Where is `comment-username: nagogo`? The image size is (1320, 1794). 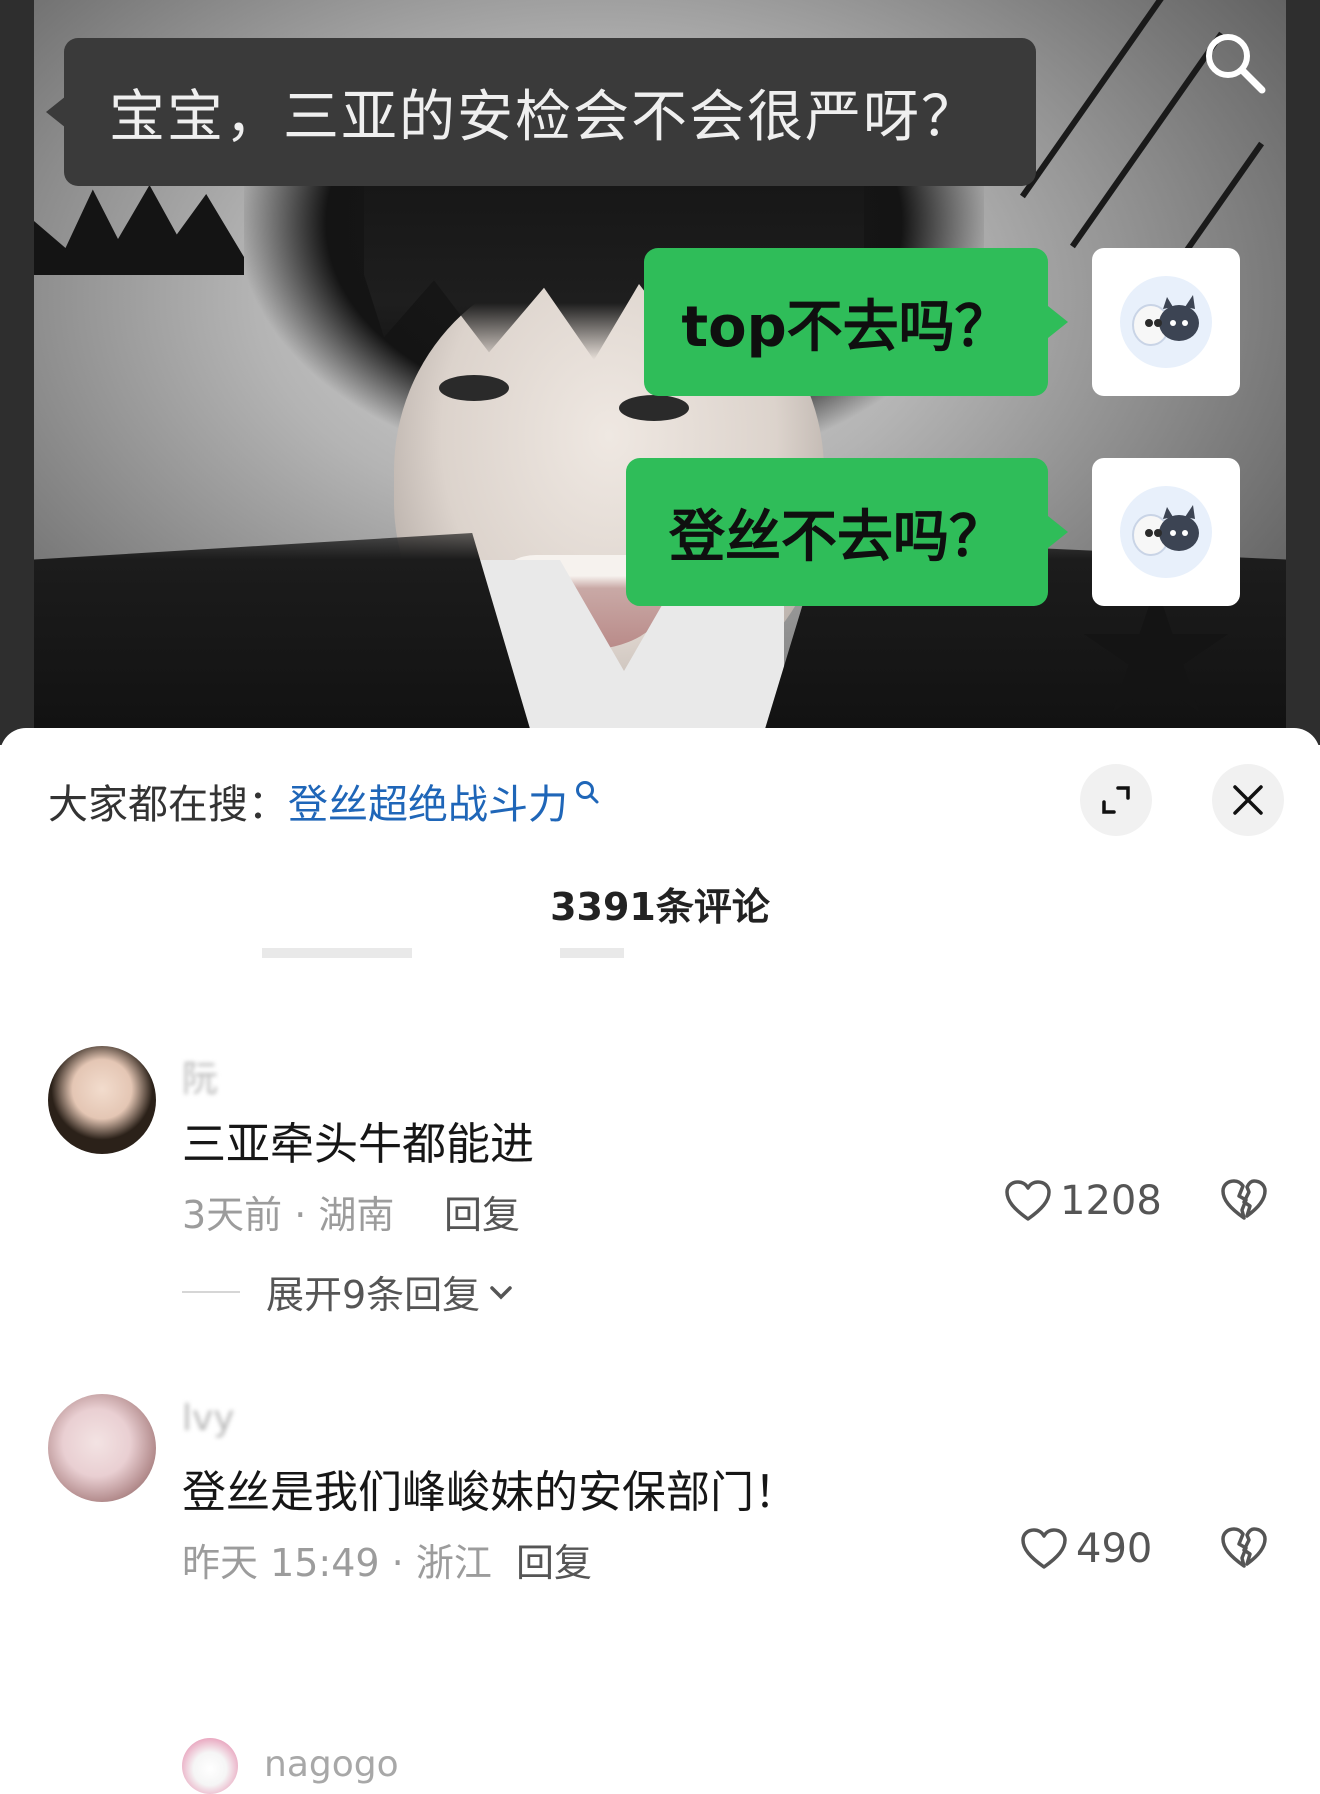 comment-username: nagogo is located at coordinates (331, 1764).